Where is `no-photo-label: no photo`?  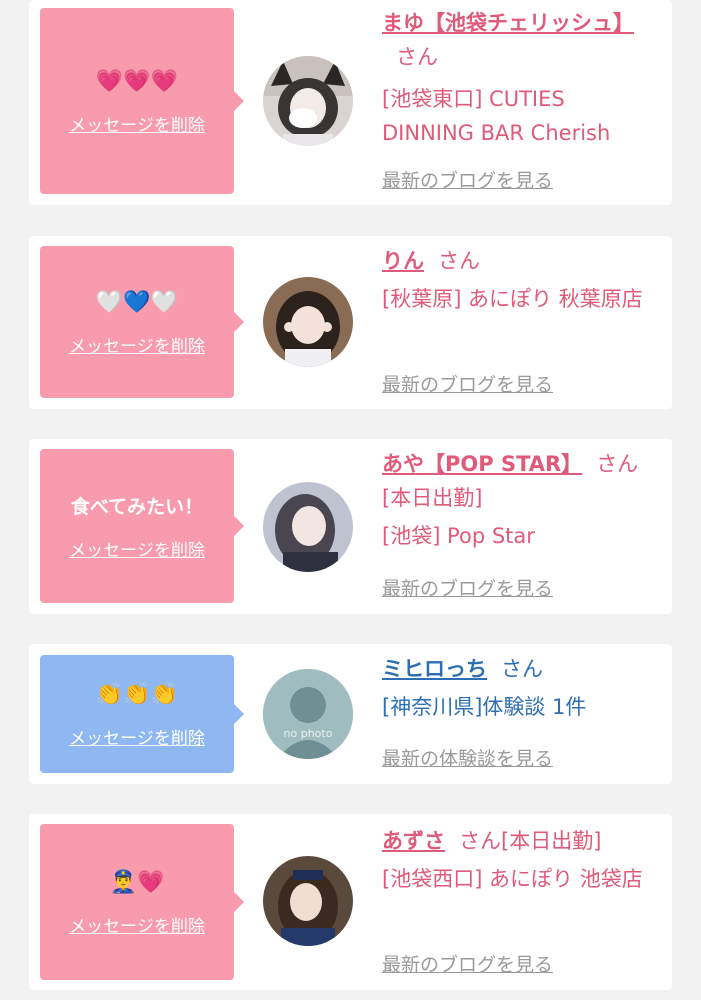
no-photo-label: no photo is located at coordinates (308, 733).